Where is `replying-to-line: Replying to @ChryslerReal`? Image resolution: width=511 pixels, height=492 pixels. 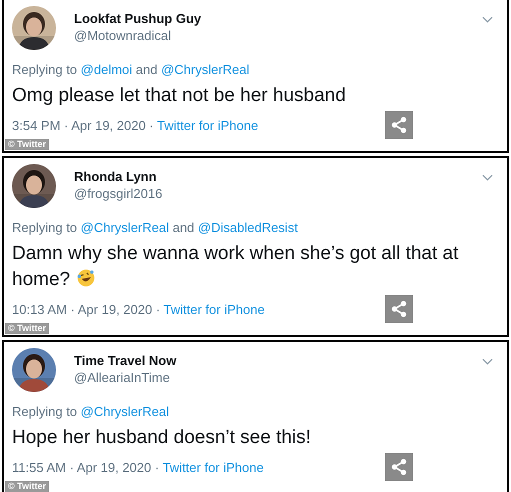
replying-to-line: Replying to @ChryslerReal is located at coordinates (91, 411).